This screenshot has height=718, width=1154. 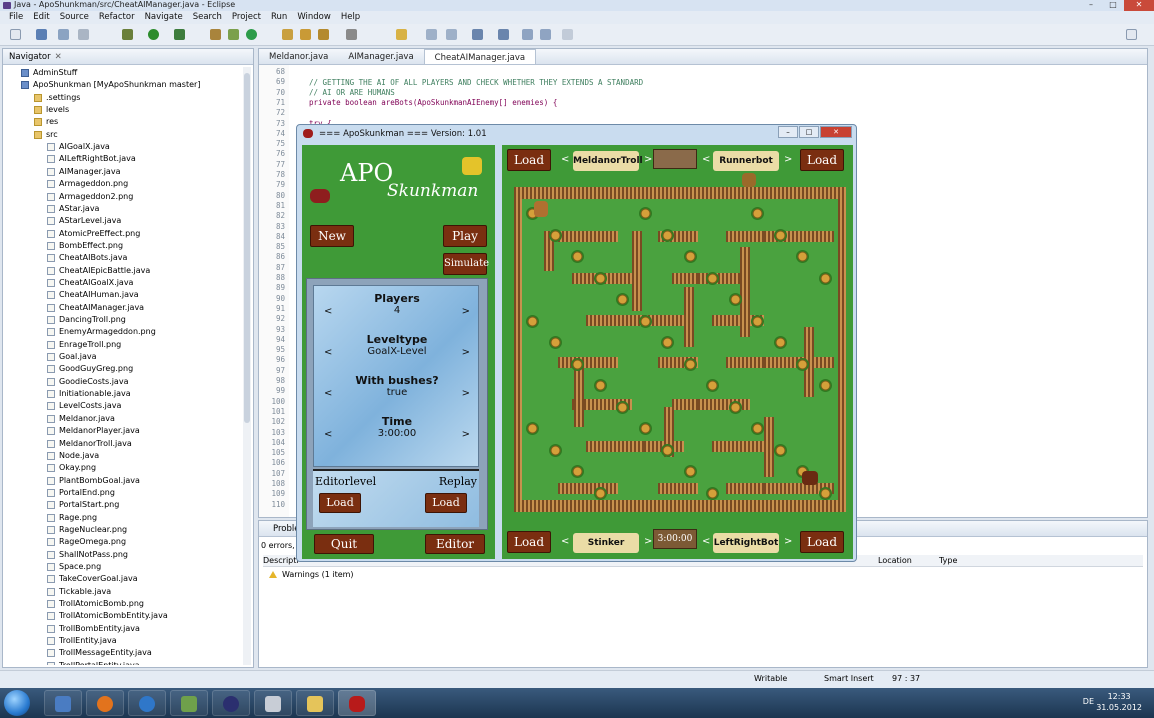 What do you see at coordinates (93, 481) in the screenshot?
I see `navigator-item: PlantBombGoal.java` at bounding box center [93, 481].